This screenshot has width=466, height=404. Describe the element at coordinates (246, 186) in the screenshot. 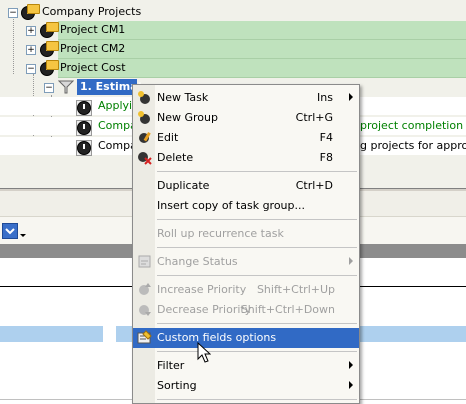

I see `menu-item-duplicate: Duplicate Ctrl+D` at that location.